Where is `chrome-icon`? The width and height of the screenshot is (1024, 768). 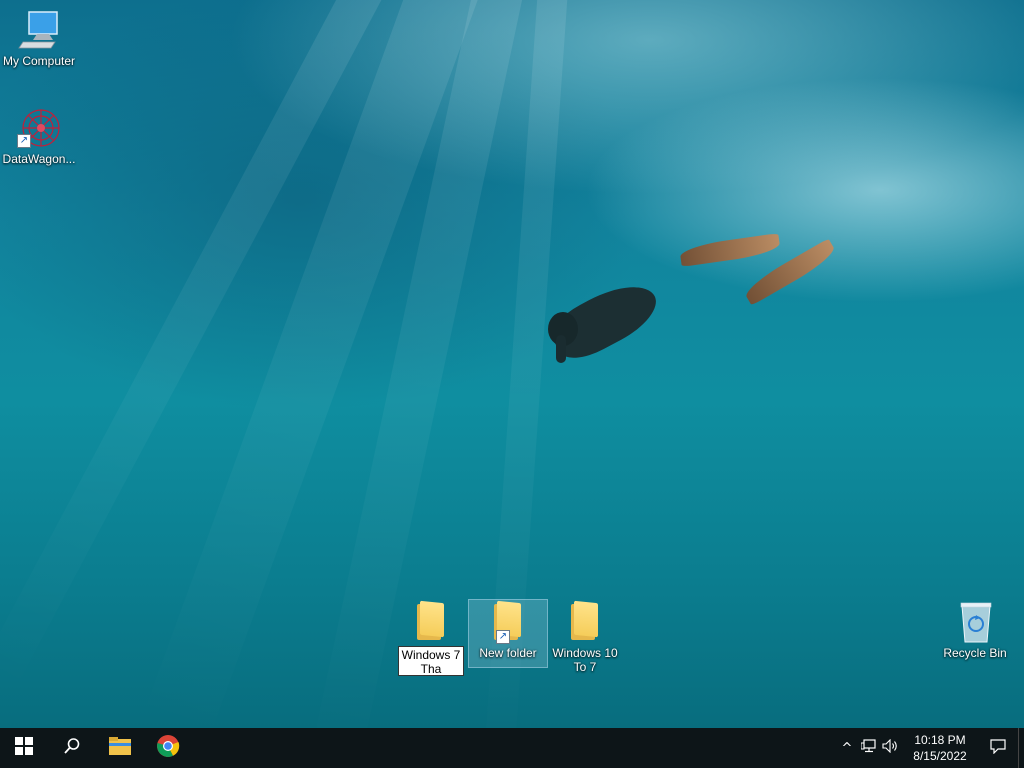
chrome-icon is located at coordinates (168, 748).